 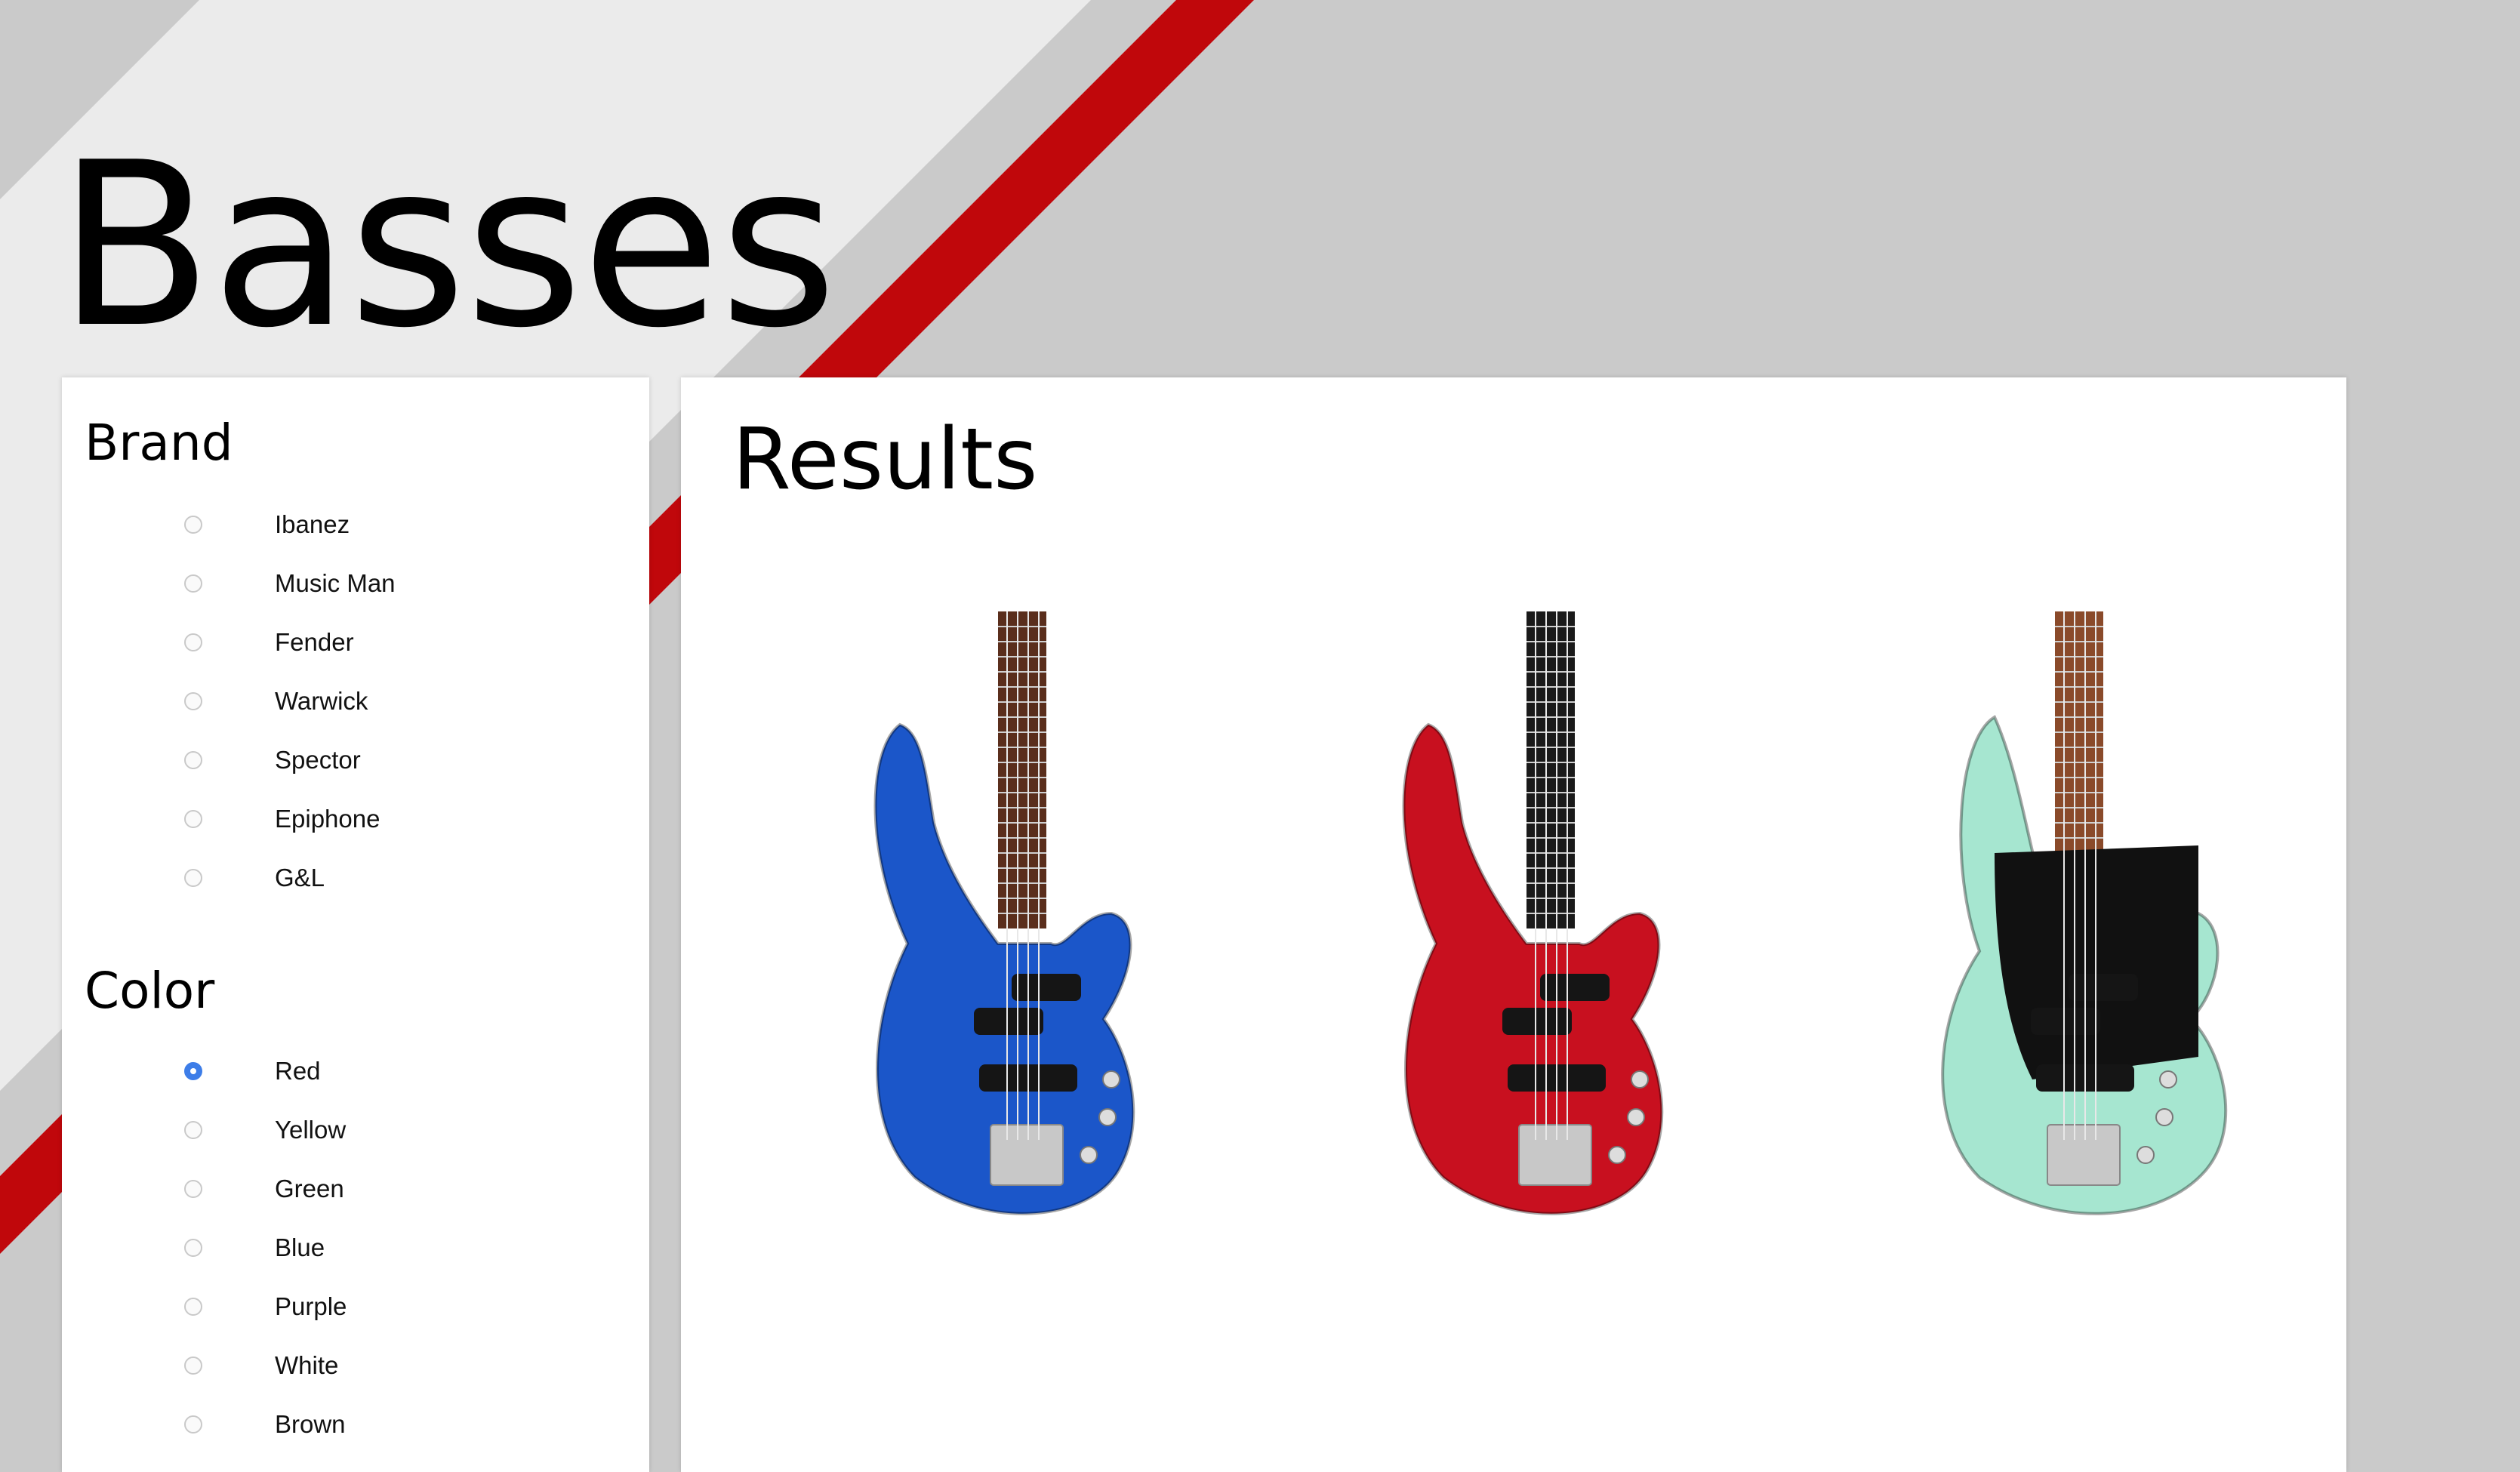 What do you see at coordinates (447, 245) in the screenshot?
I see `page-title: Basses` at bounding box center [447, 245].